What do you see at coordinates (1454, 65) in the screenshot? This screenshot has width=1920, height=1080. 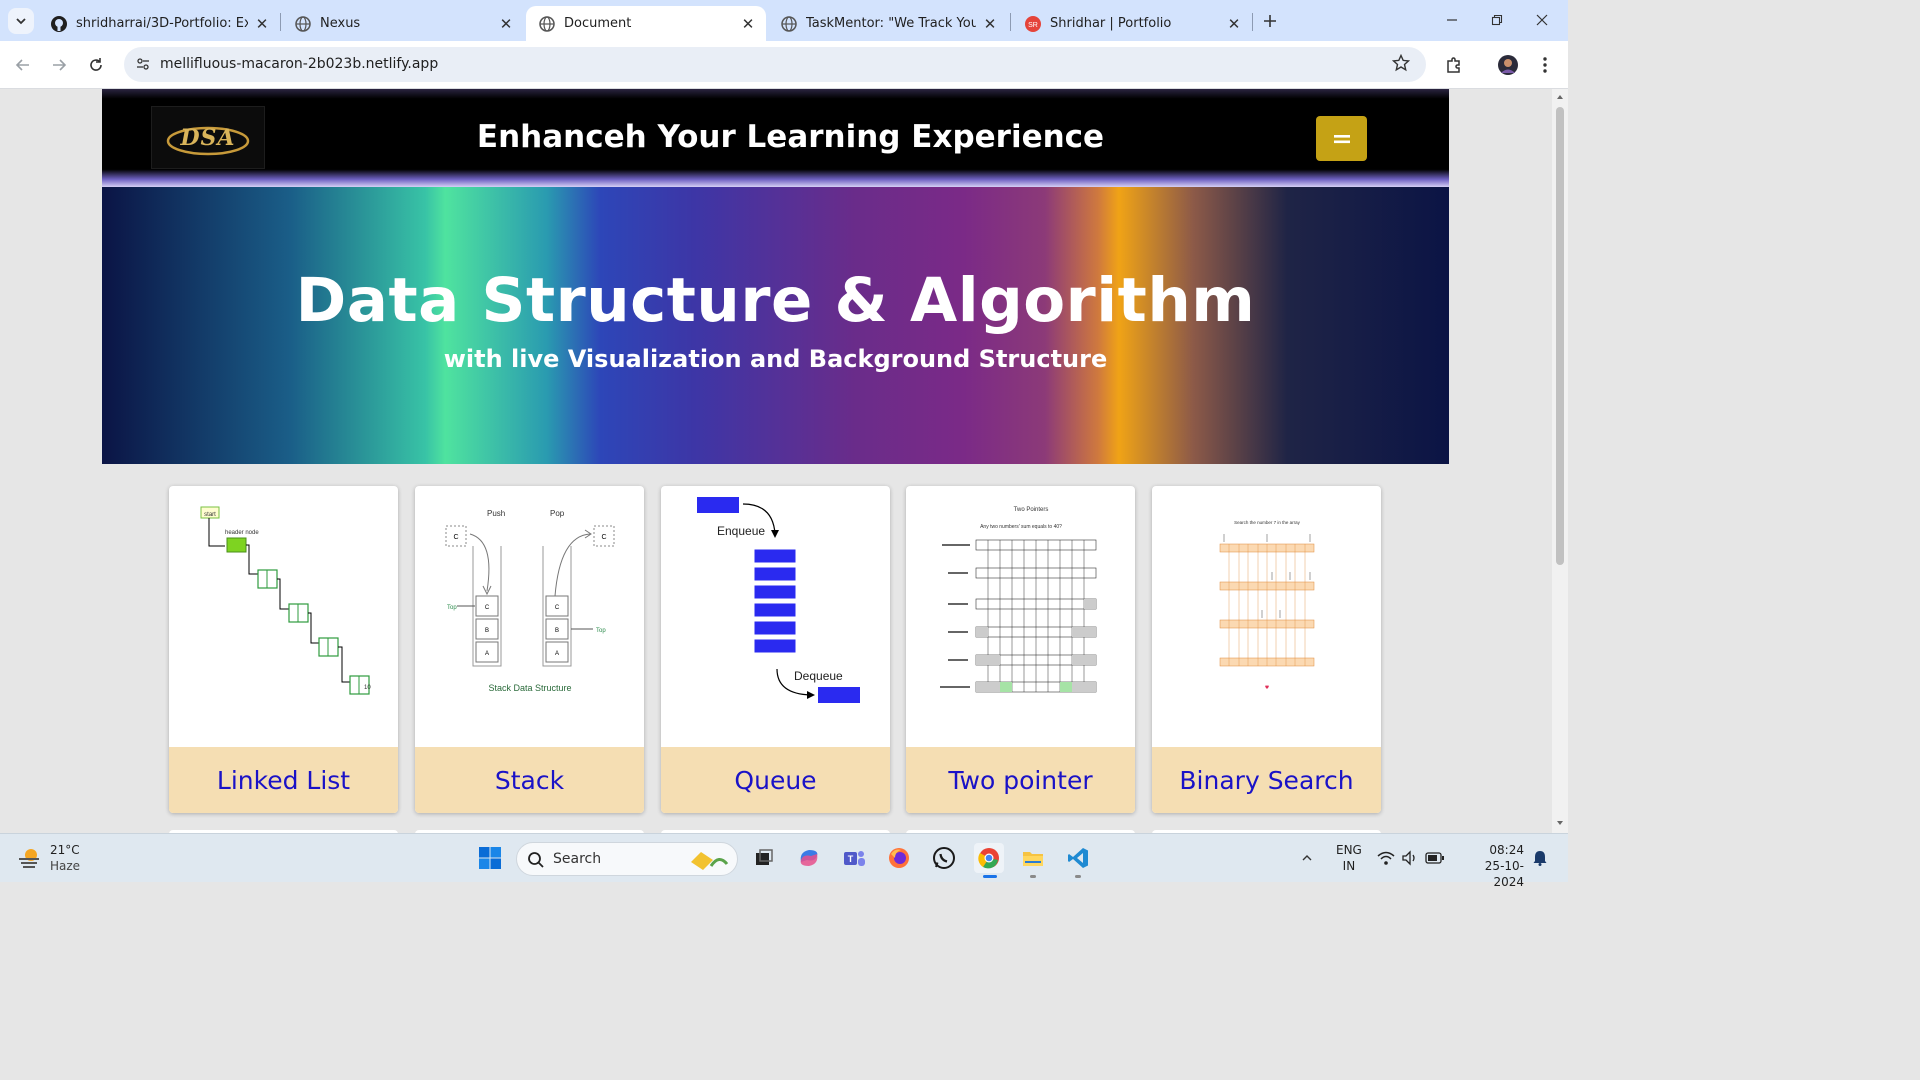 I see `extensions-button` at bounding box center [1454, 65].